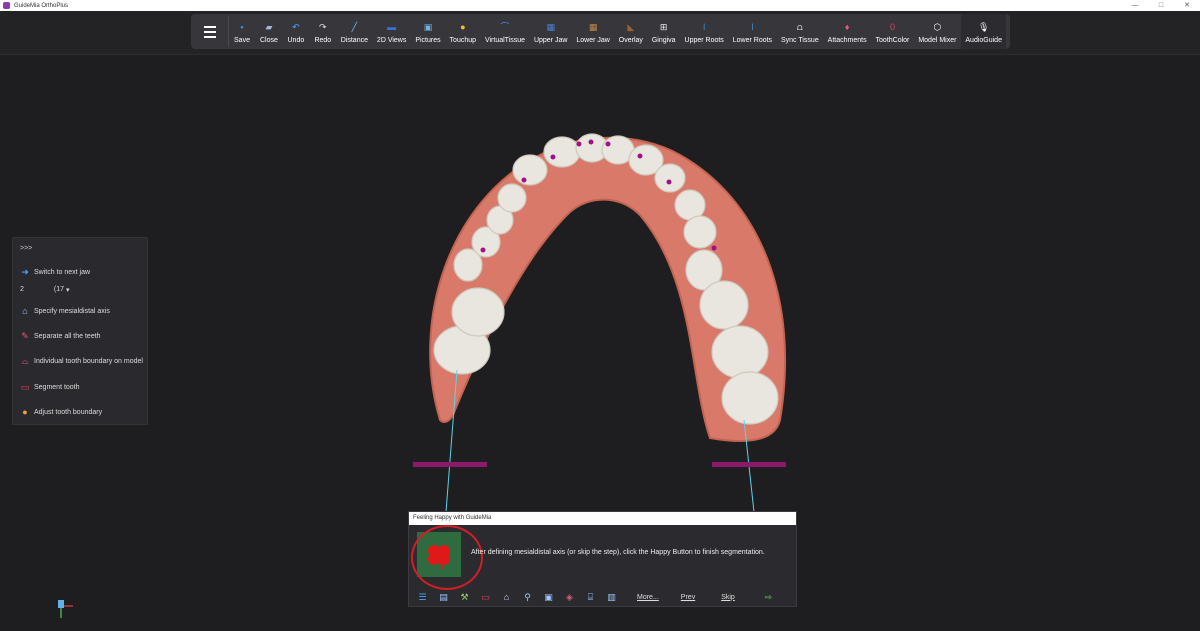 The width and height of the screenshot is (1200, 631). Describe the element at coordinates (391, 40) in the screenshot. I see `2dviews-label: 2D Views` at that location.